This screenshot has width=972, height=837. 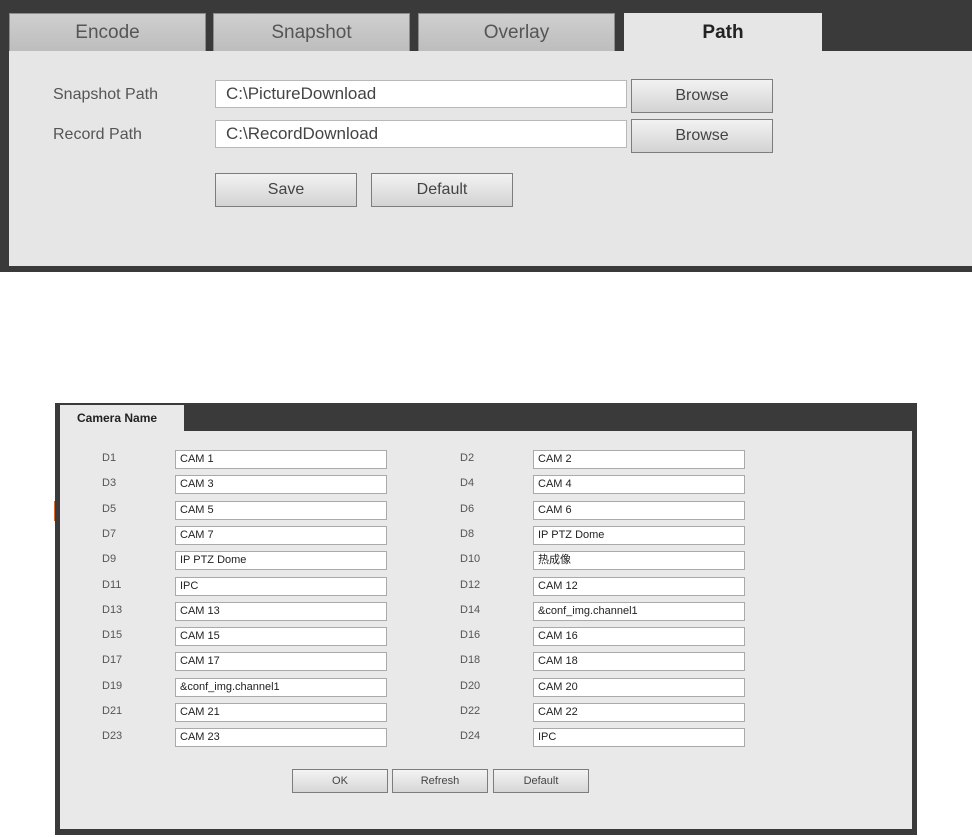 What do you see at coordinates (105, 94) in the screenshot?
I see `snapshot-path-label: Snapshot Path` at bounding box center [105, 94].